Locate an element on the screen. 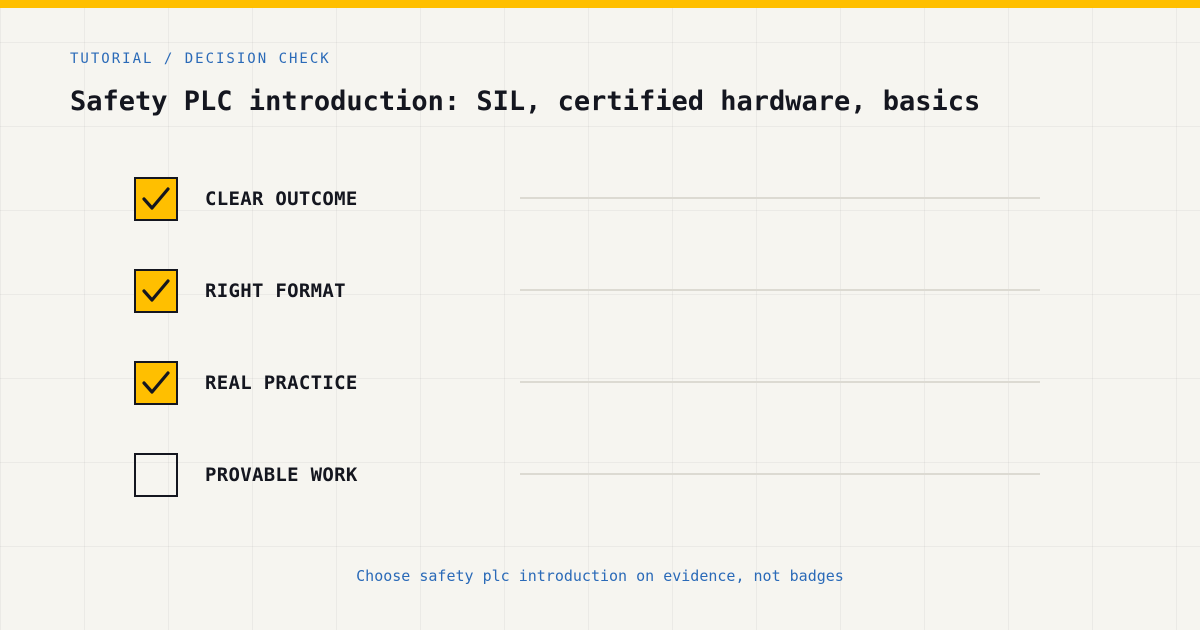 Image resolution: width=1200 pixels, height=630 pixels. checklist-item-right-format: RIGHT FORMAT is located at coordinates (587, 291).